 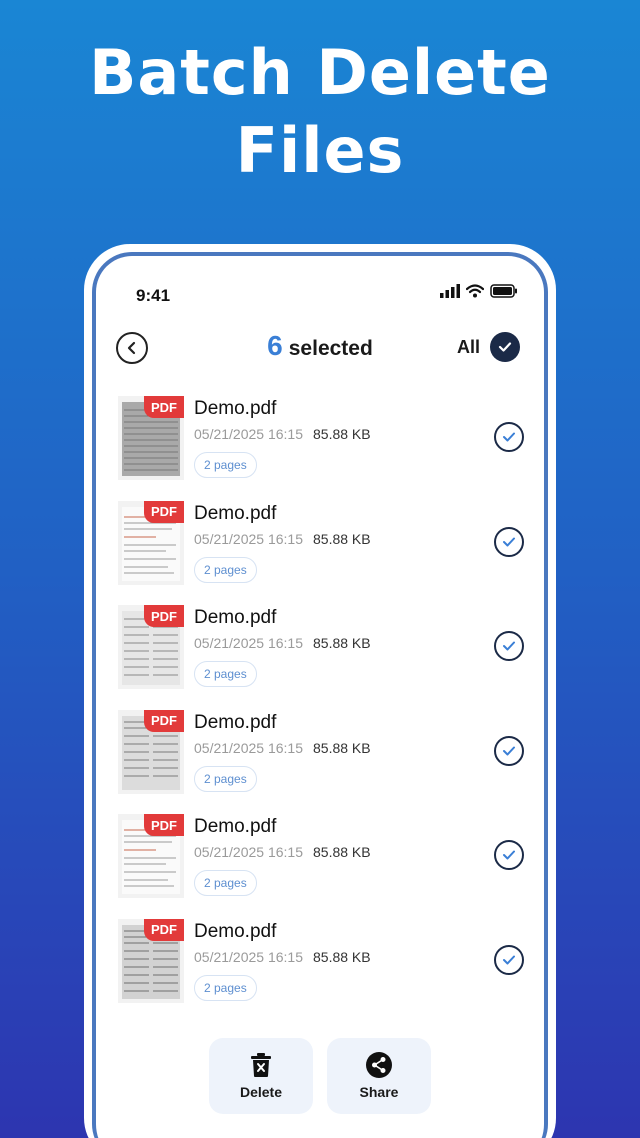 What do you see at coordinates (275, 345) in the screenshot?
I see `selected-count: 6` at bounding box center [275, 345].